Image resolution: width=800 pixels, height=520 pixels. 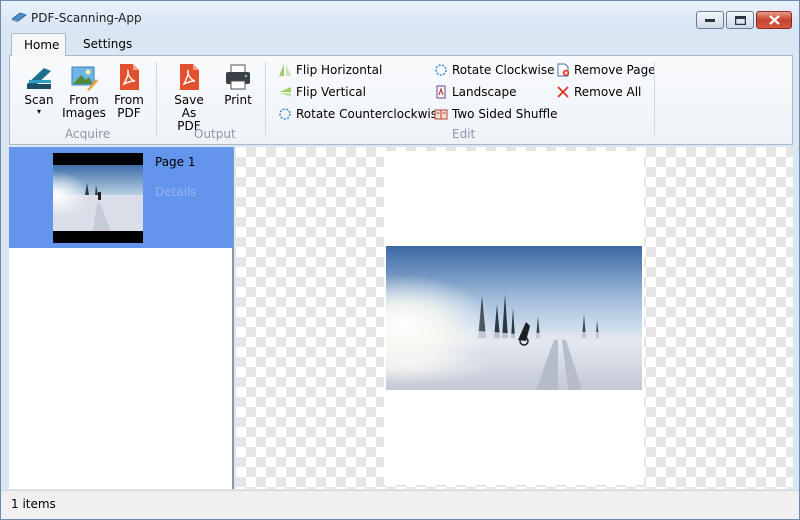 I want to click on rotate-counterclockwise-button: Rotate Counterclockwise, so click(x=361, y=114).